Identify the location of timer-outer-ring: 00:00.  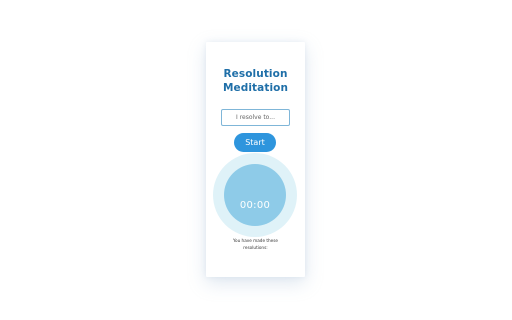
(255, 195).